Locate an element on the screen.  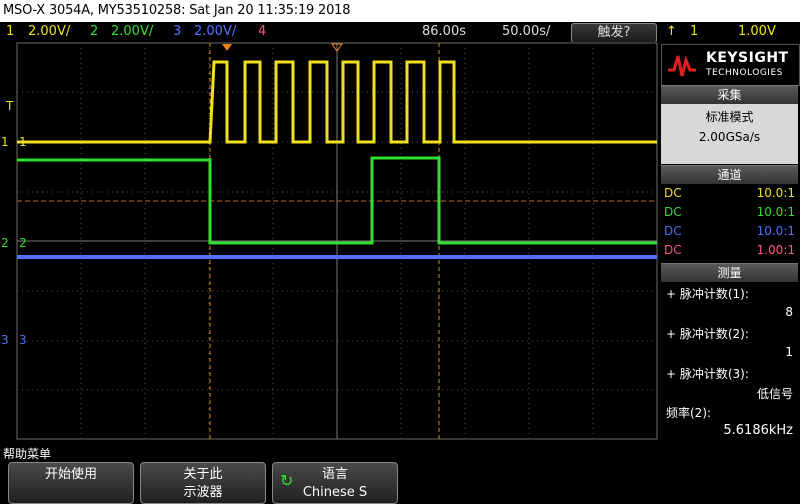
keysight-logo: KEYSIGHT TECHNOLOGIES is located at coordinates (730, 65).